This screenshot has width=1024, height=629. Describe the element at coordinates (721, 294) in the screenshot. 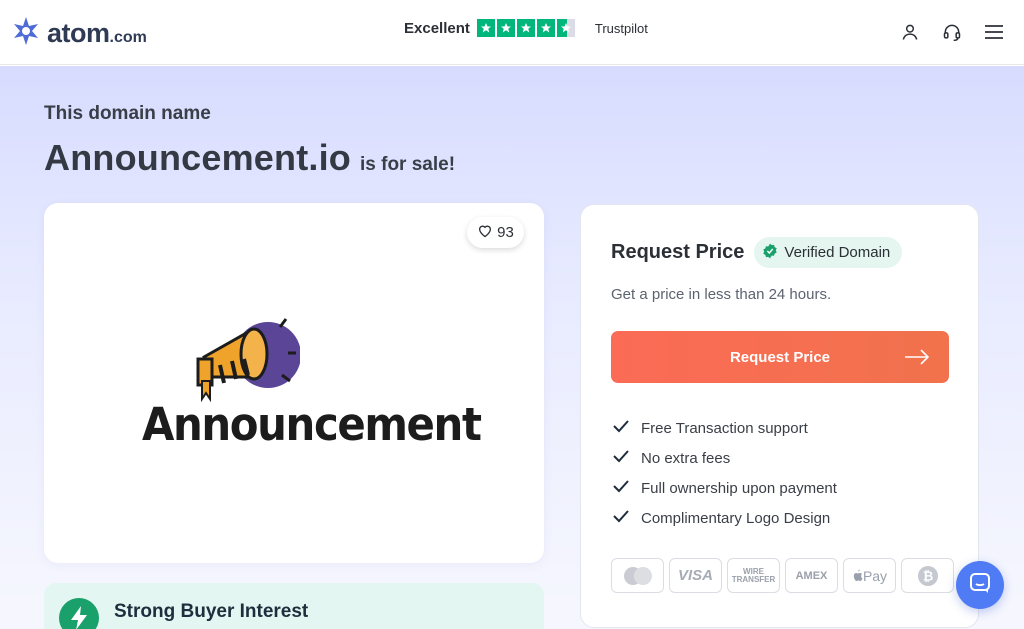

I see `price-card-subtitle: Get a price in less than 24 hours.` at that location.